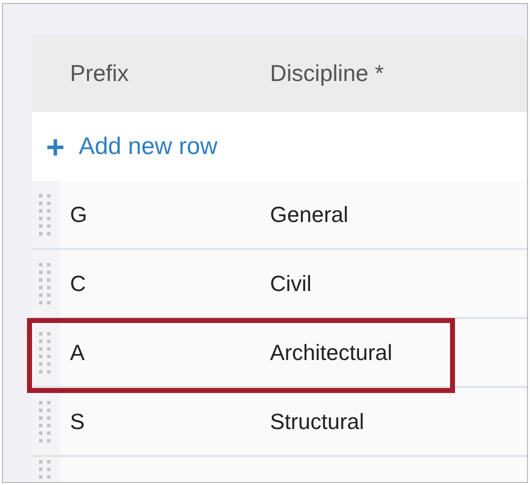  I want to click on table-cell-text: Architectural, so click(331, 353).